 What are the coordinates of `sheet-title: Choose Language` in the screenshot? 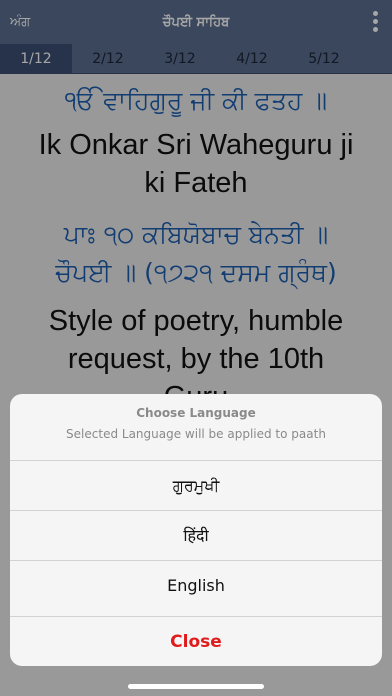 It's located at (196, 413).